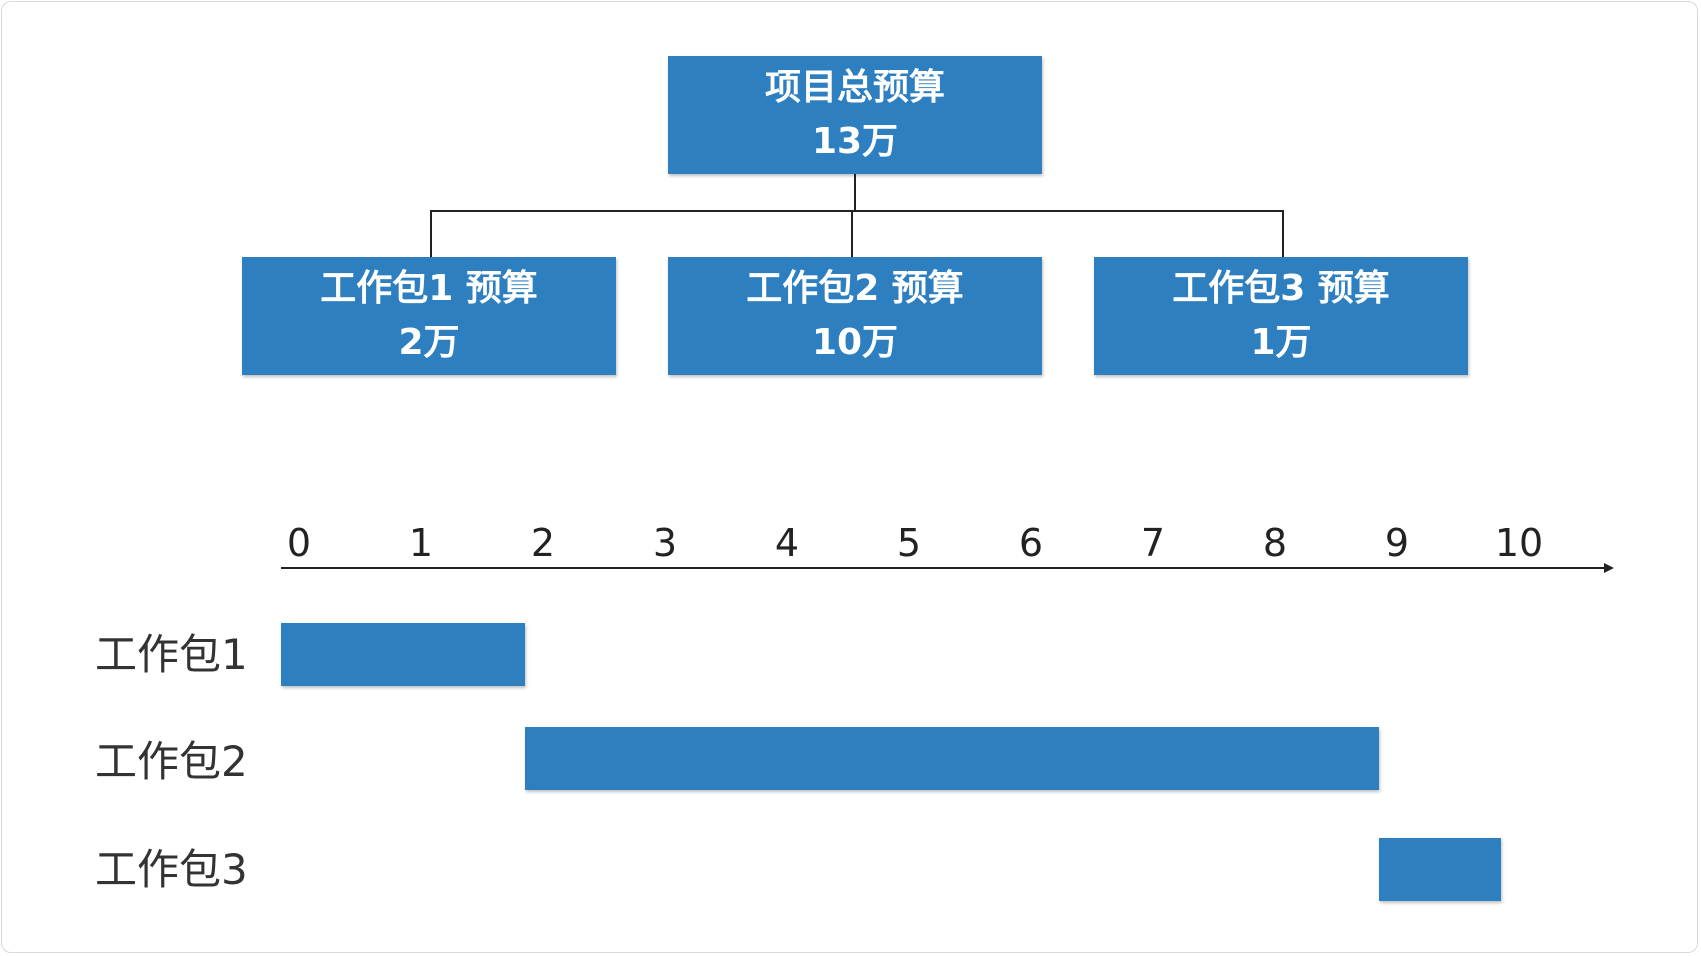 Image resolution: width=1701 pixels, height=956 pixels. Describe the element at coordinates (855, 141) in the screenshot. I see `root-budget-value: 13万` at that location.